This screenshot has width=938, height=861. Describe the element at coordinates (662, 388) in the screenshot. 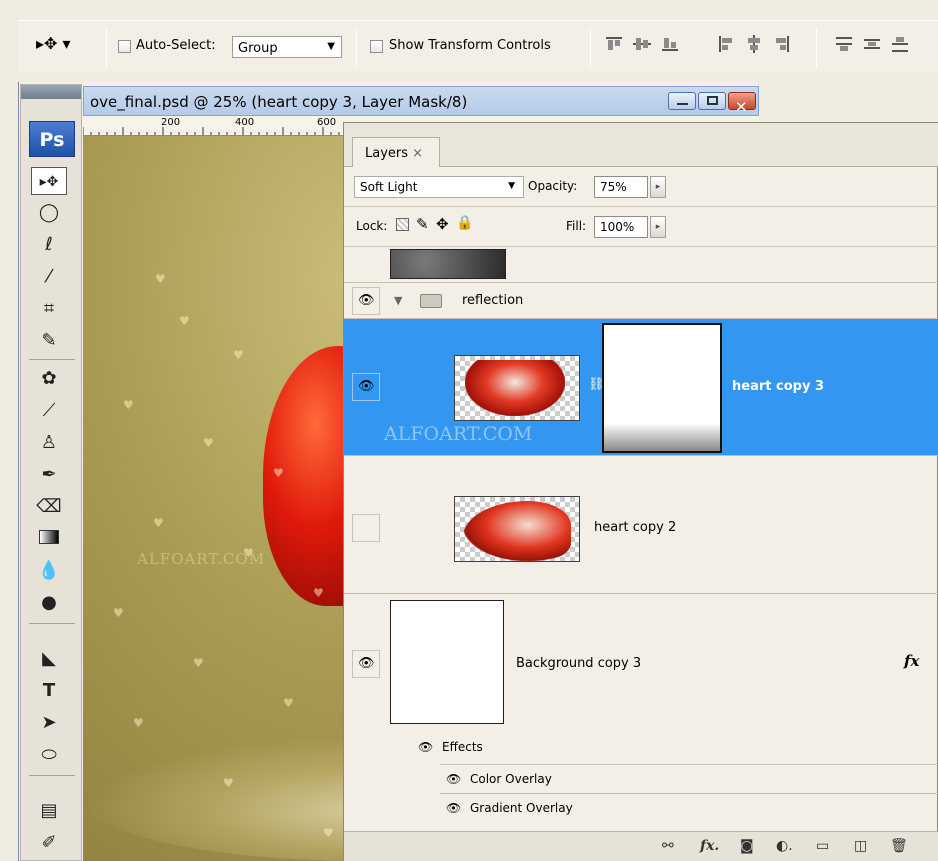

I see `layer-mask-thumbnail` at that location.